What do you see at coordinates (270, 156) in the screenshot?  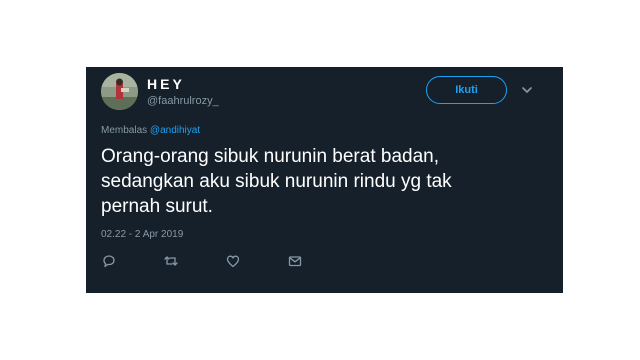 I see `tweet-text-line: Orang-orang sibuk nurunin berat badan,` at bounding box center [270, 156].